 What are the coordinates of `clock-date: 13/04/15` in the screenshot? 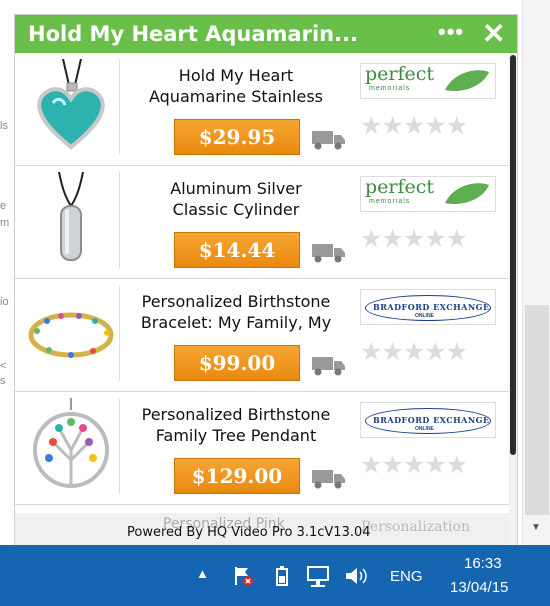 It's located at (479, 587).